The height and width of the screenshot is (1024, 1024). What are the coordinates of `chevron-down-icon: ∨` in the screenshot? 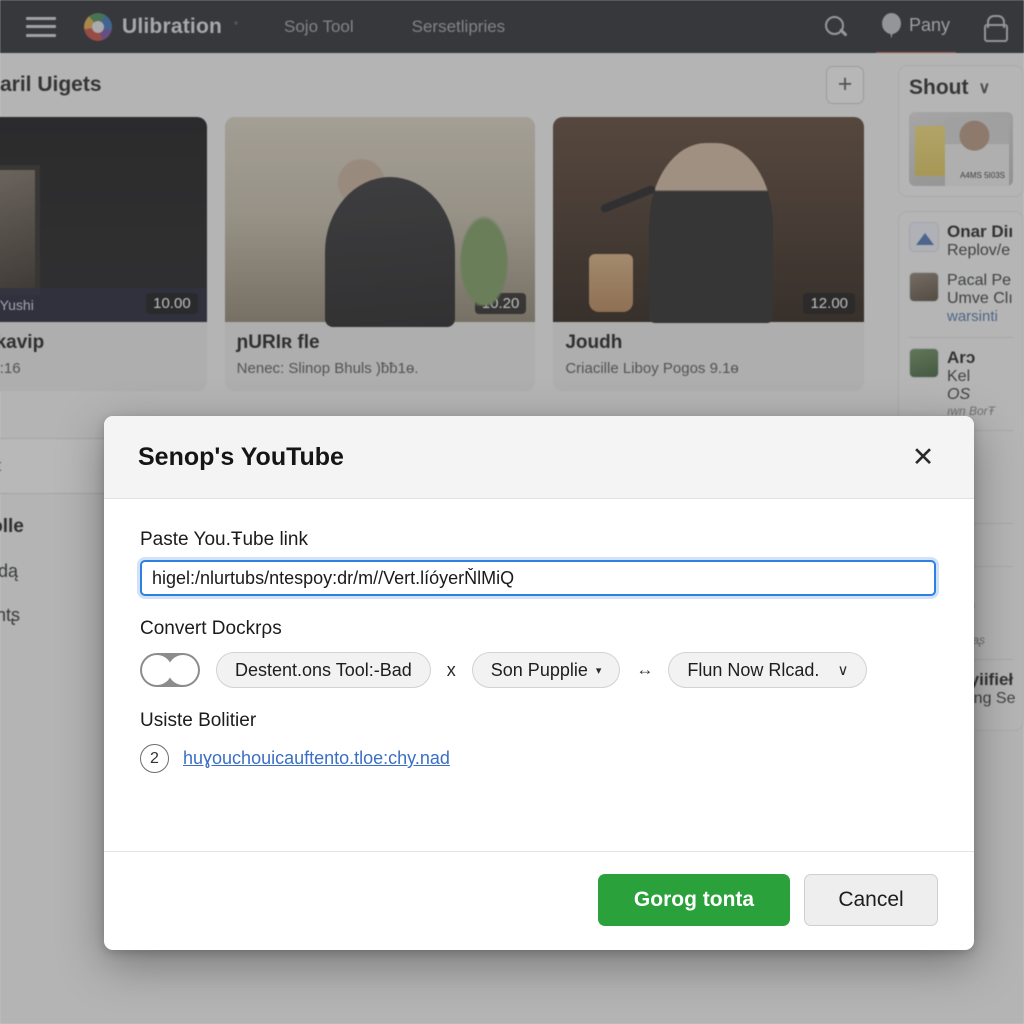 It's located at (843, 670).